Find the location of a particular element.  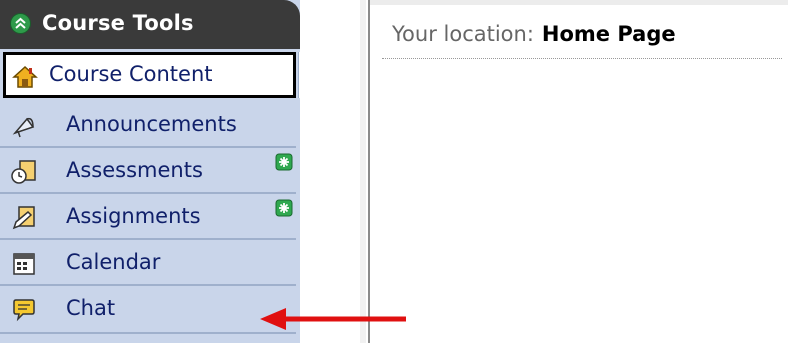

sidebar-item-label: Course Content is located at coordinates (131, 74).